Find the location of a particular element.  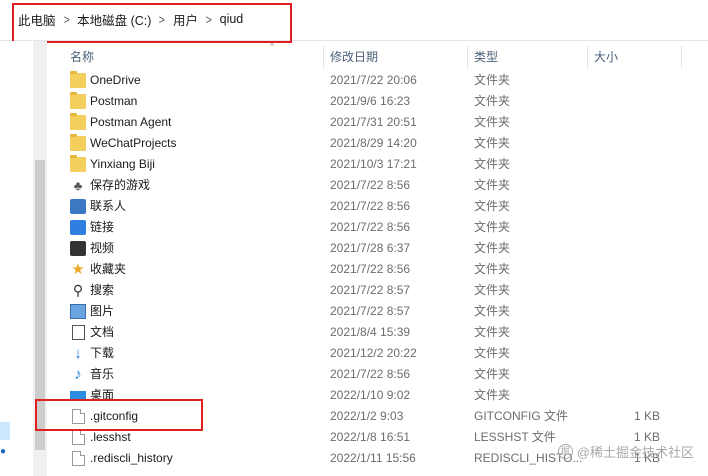

watermark-text: @稀土掘金技术社区 is located at coordinates (635, 452).